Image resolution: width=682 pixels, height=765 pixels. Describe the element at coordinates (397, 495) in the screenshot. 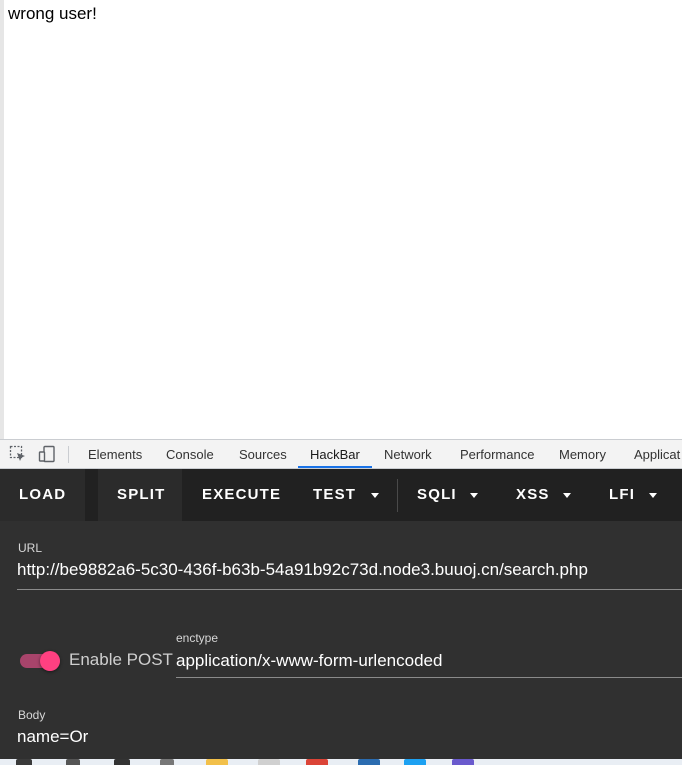

I see `toolbar-divider` at that location.